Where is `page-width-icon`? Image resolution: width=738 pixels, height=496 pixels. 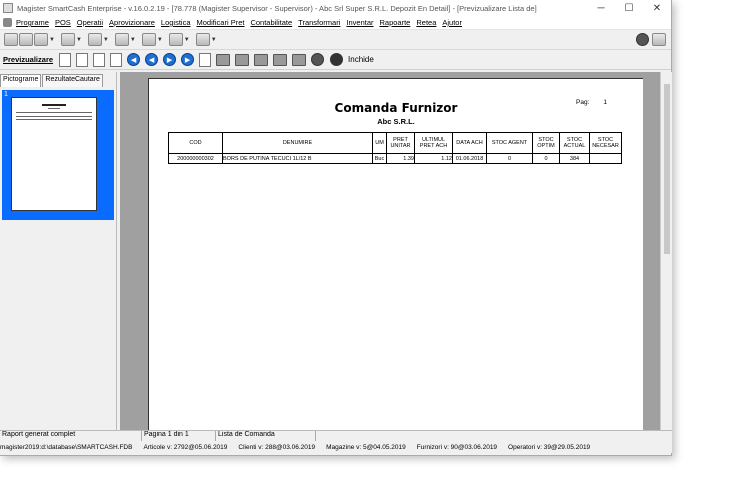 page-width-icon is located at coordinates (65, 59).